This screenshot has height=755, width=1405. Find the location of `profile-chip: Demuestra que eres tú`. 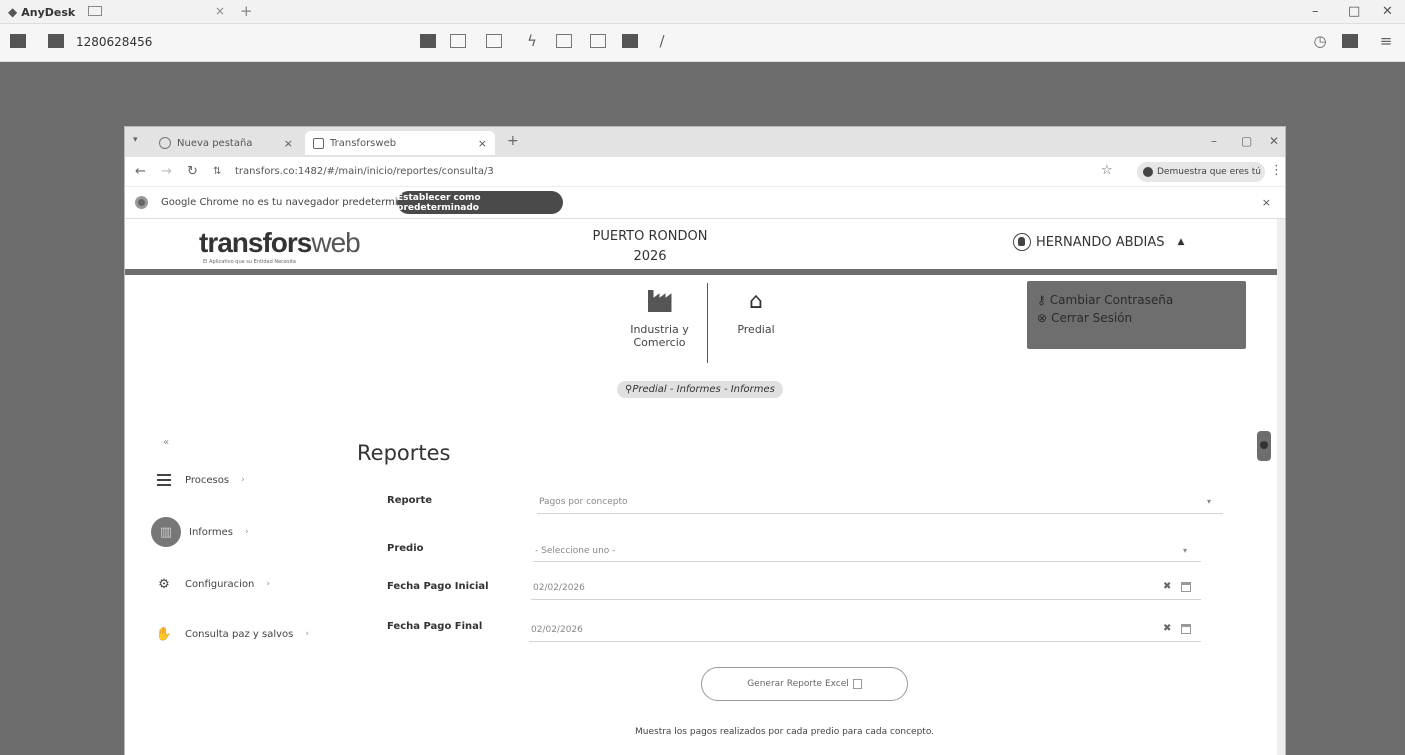

profile-chip: Demuestra que eres tú is located at coordinates (1201, 172).